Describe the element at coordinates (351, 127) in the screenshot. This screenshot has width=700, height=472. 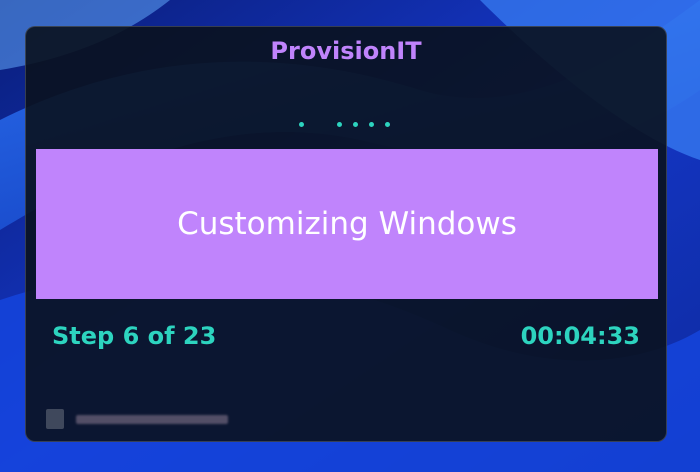
I see `progress-dots` at that location.